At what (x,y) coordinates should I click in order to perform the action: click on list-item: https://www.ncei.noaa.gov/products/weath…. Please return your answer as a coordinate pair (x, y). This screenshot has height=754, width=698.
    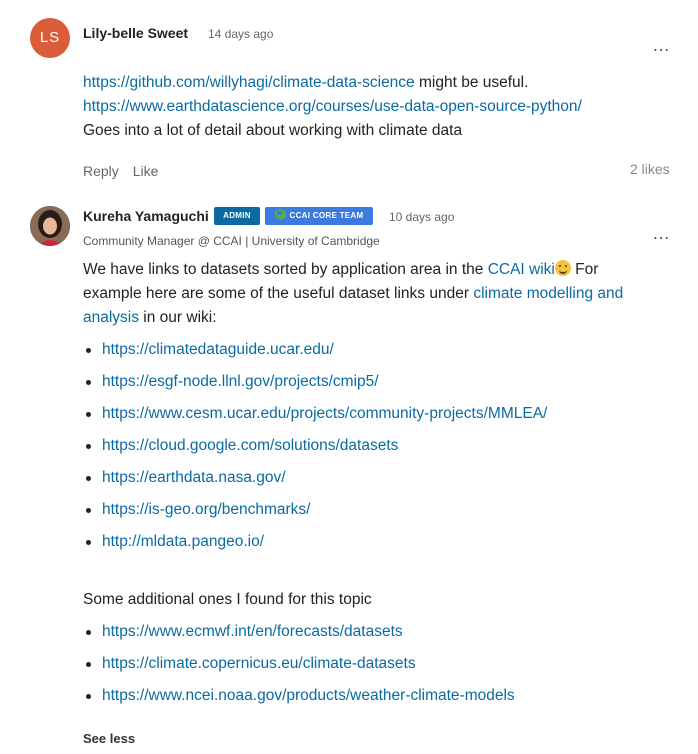
    Looking at the image, I should click on (299, 700).